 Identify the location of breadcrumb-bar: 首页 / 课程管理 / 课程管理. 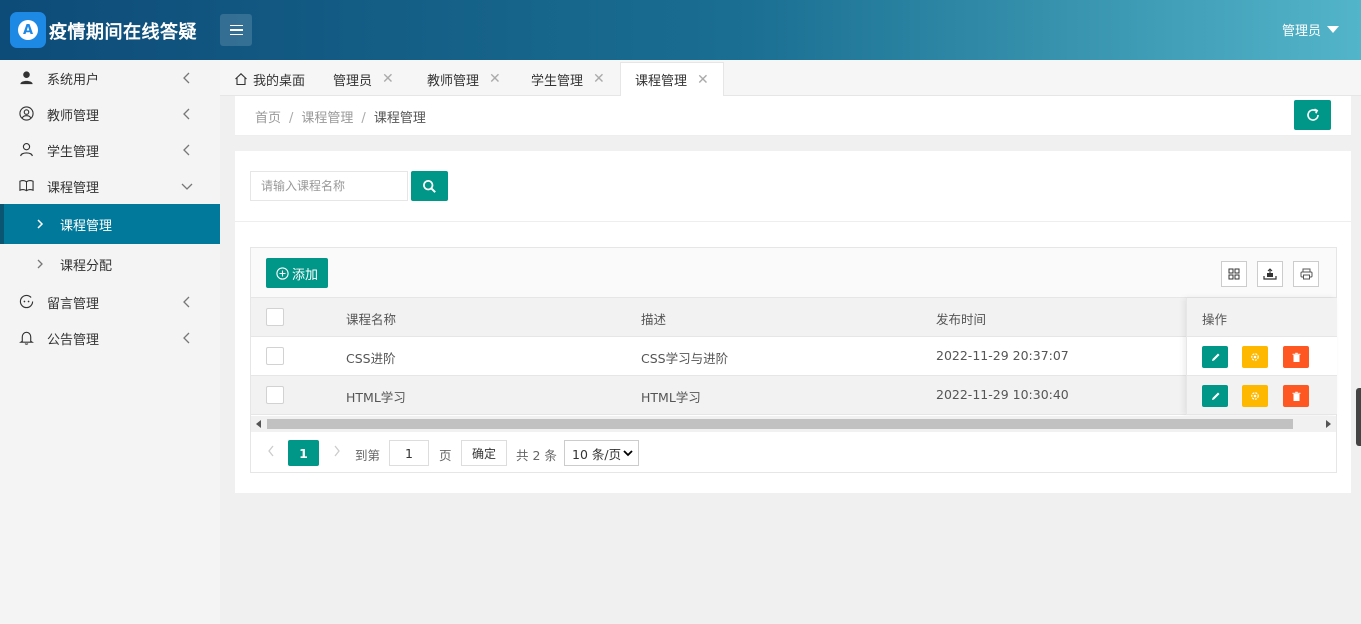
(793, 116).